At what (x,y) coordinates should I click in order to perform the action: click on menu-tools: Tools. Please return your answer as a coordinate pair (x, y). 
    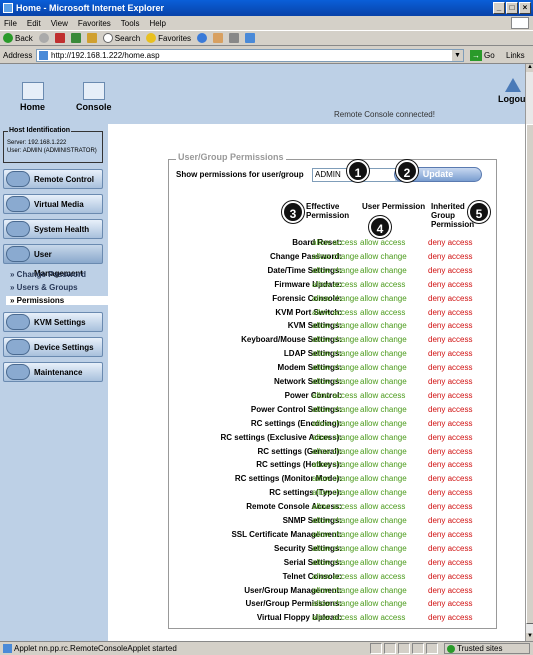
    Looking at the image, I should click on (130, 23).